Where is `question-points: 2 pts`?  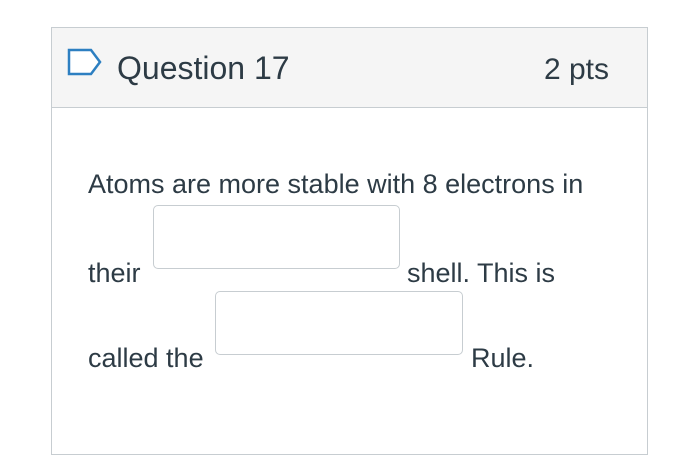
question-points: 2 pts is located at coordinates (576, 69).